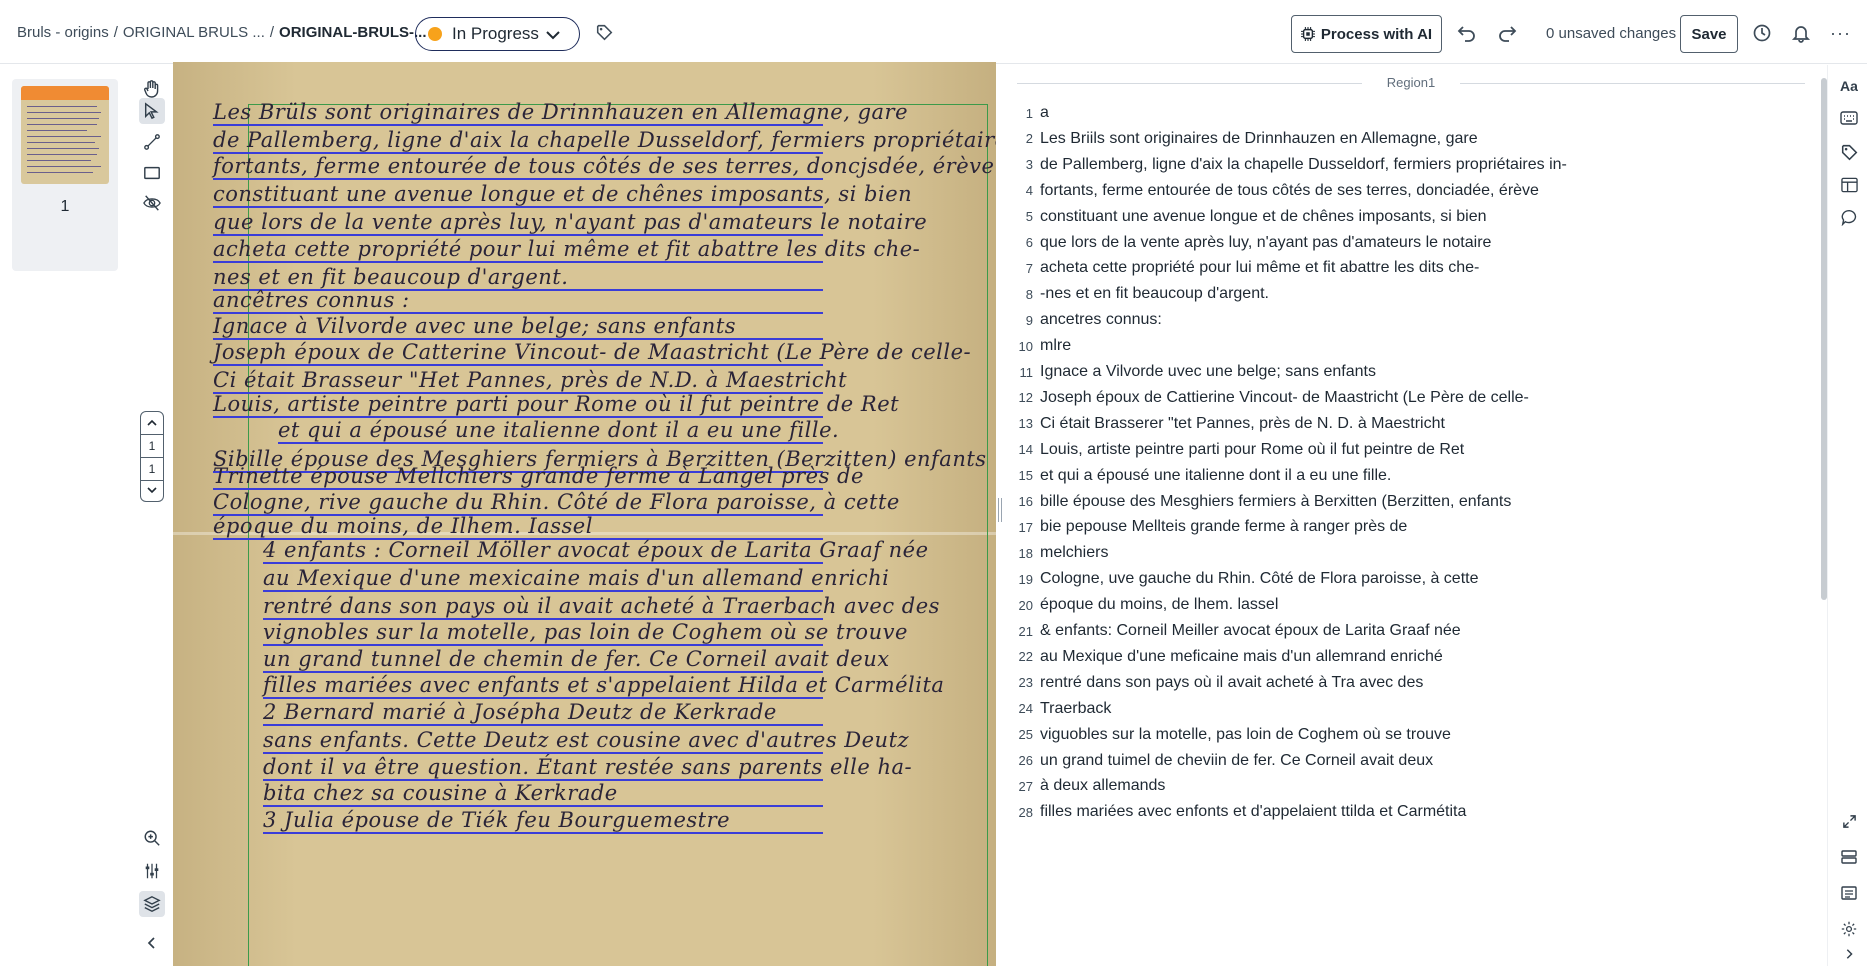 This screenshot has width=1867, height=966. I want to click on toggle-visibility-tool, so click(152, 203).